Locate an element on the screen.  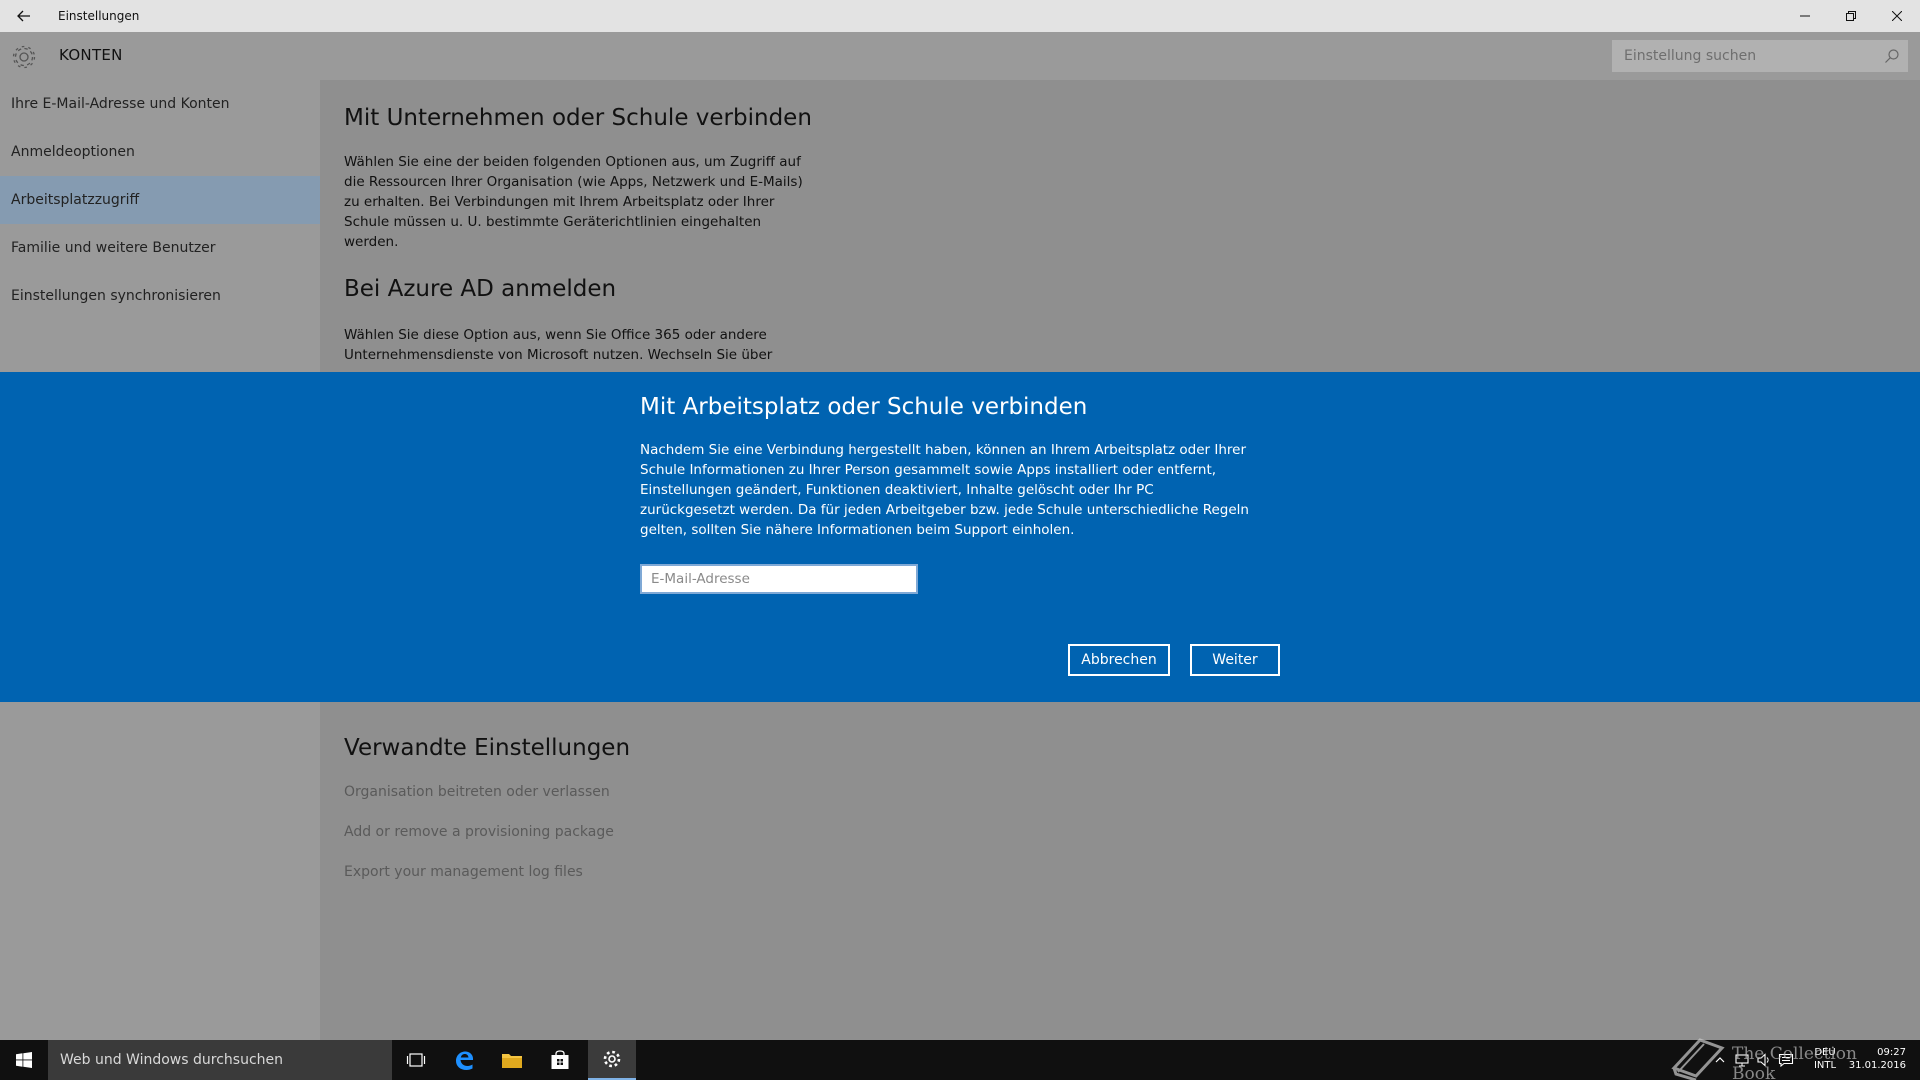
store-bag-icon is located at coordinates (560, 1059).